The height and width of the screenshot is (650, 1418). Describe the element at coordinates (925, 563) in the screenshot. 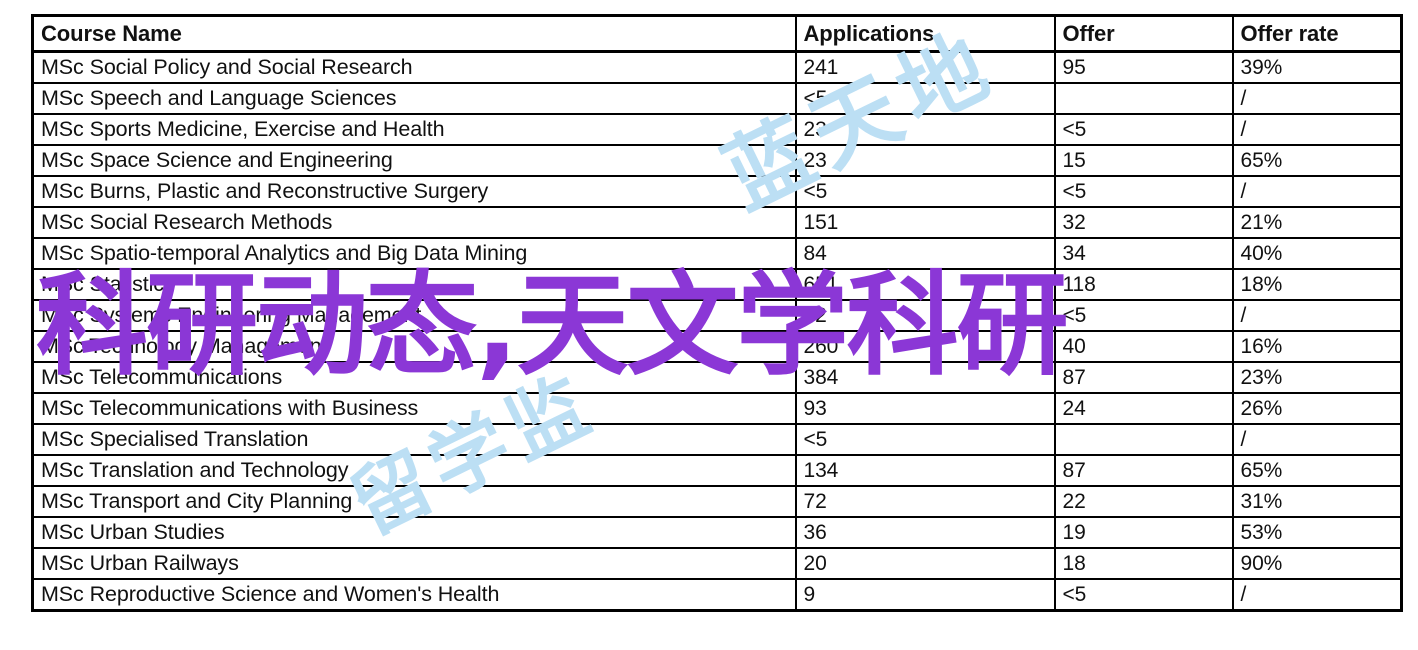

I see `cell-applications: 20` at that location.